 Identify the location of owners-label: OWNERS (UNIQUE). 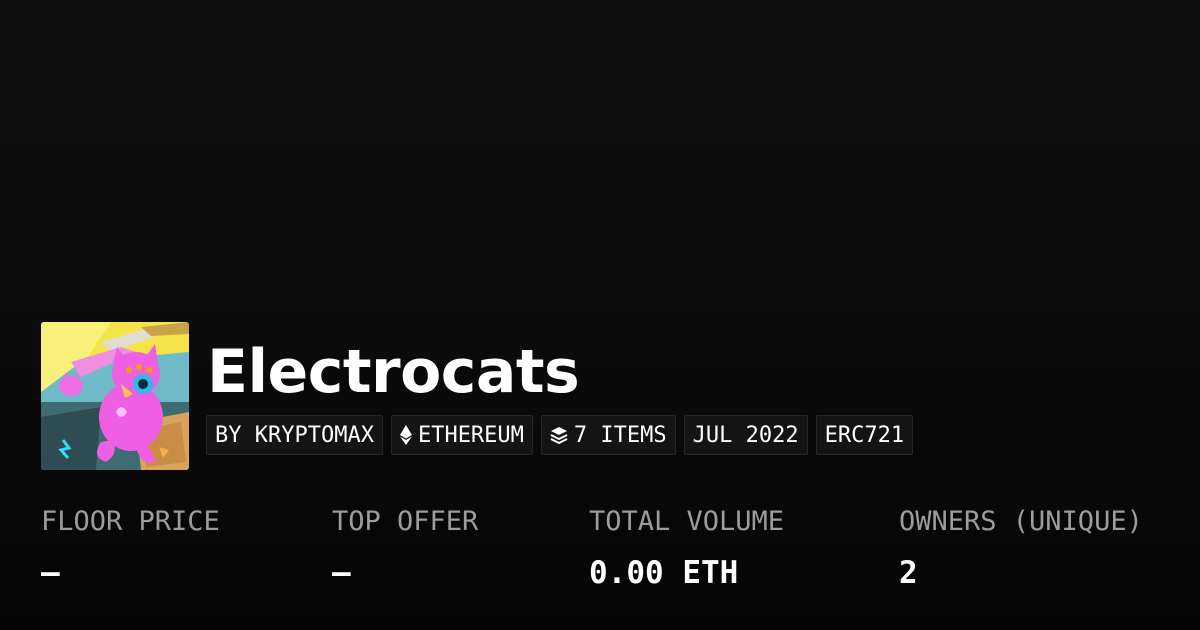
(1021, 521).